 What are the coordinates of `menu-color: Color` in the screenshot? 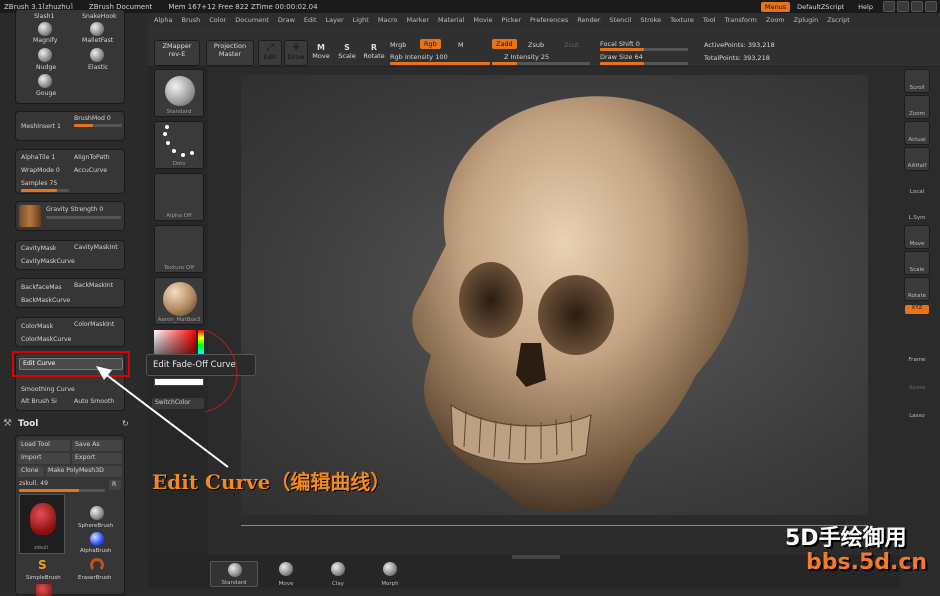 It's located at (217, 20).